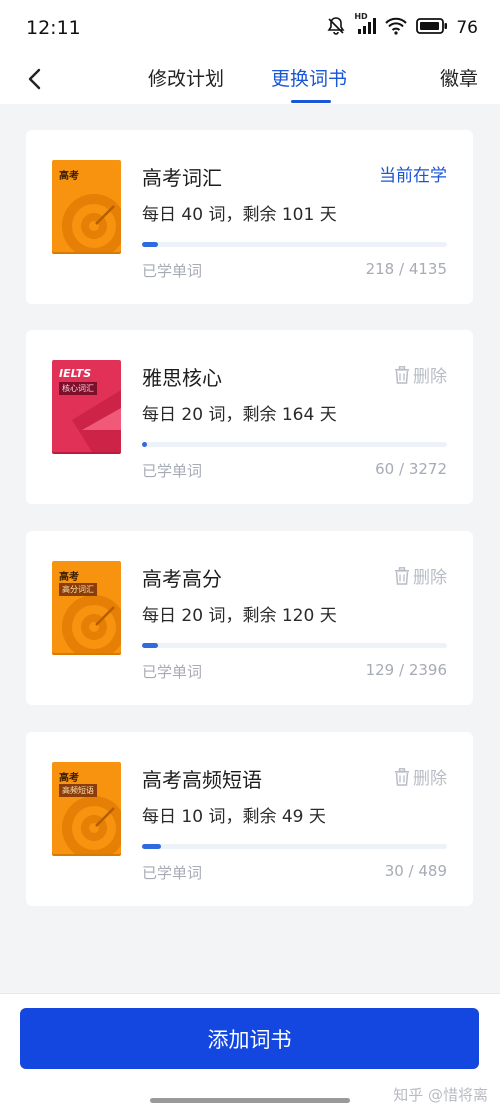  What do you see at coordinates (75, 373) in the screenshot?
I see `cover-title: IELTS` at bounding box center [75, 373].